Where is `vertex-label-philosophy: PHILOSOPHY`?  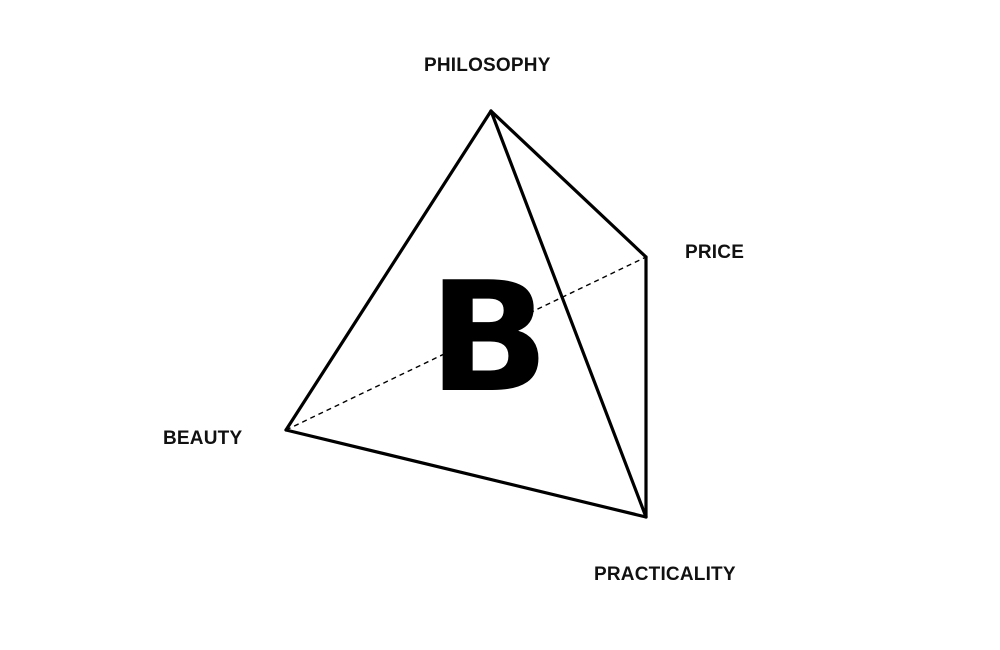 vertex-label-philosophy: PHILOSOPHY is located at coordinates (487, 65).